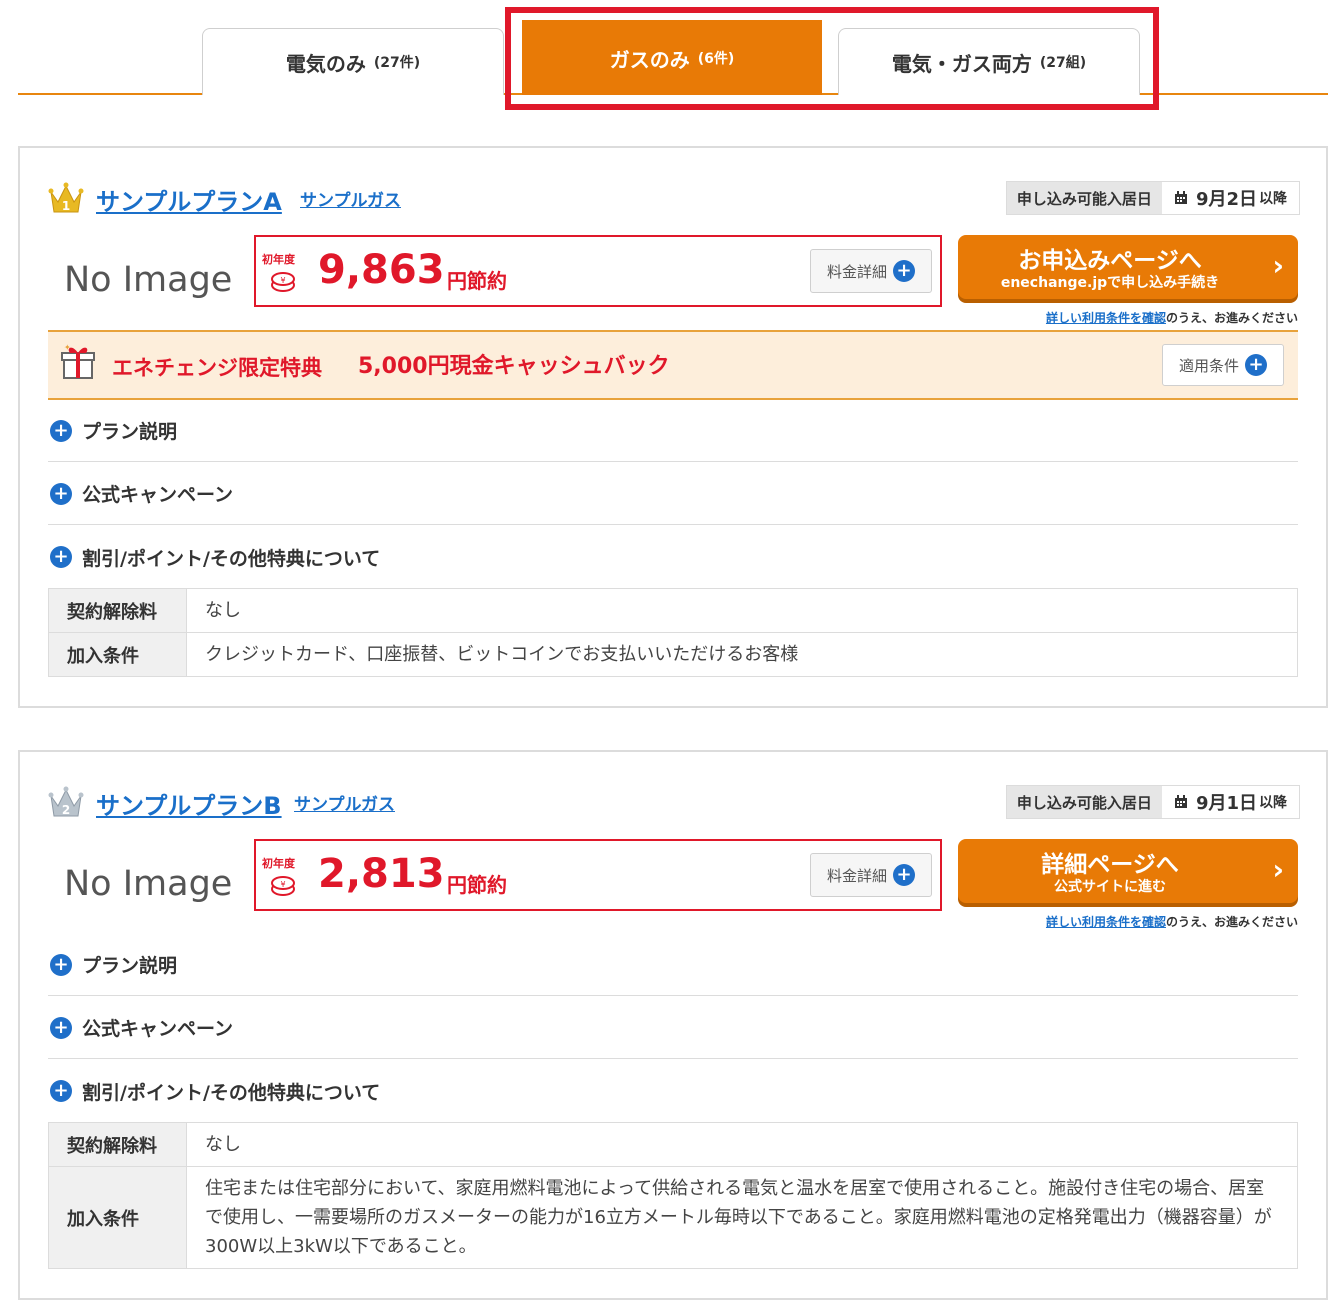 The height and width of the screenshot is (1315, 1341). Describe the element at coordinates (598, 875) in the screenshot. I see `savings-box: 初年度 ¥ 2,813 円節約 料金詳細 +` at that location.